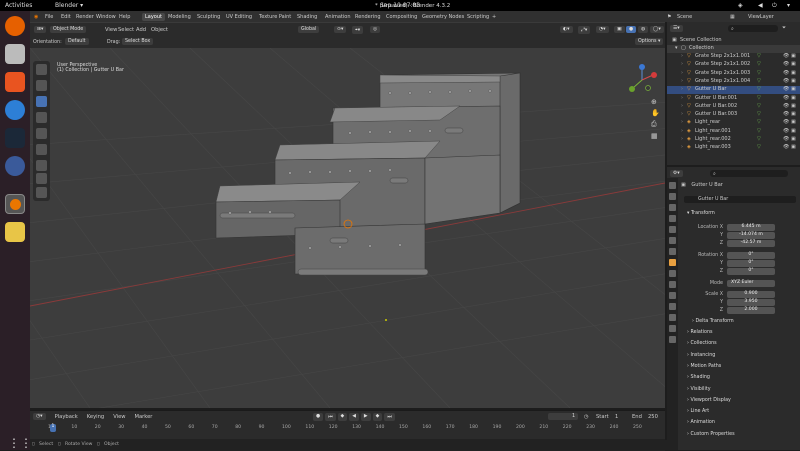  Describe the element at coordinates (784, 28) in the screenshot. I see `filter-icon: ⏷` at that location.